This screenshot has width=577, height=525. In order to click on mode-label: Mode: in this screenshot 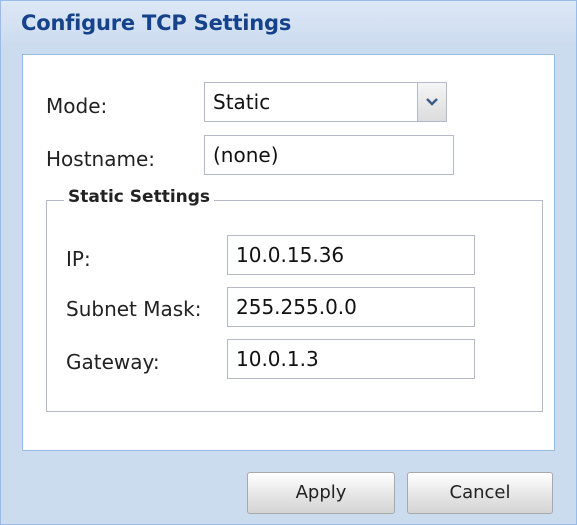, I will do `click(77, 106)`.